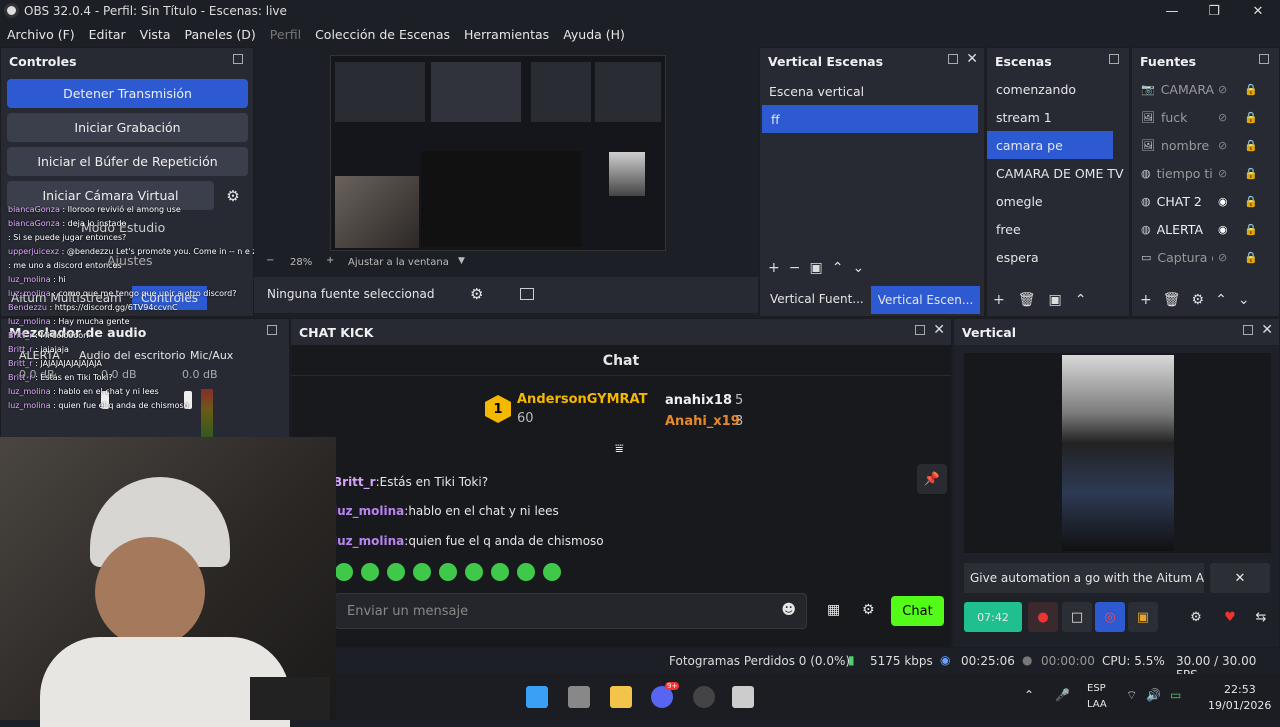 The height and width of the screenshot is (727, 1280). I want to click on speaker-icon: 🔊, so click(1153, 695).